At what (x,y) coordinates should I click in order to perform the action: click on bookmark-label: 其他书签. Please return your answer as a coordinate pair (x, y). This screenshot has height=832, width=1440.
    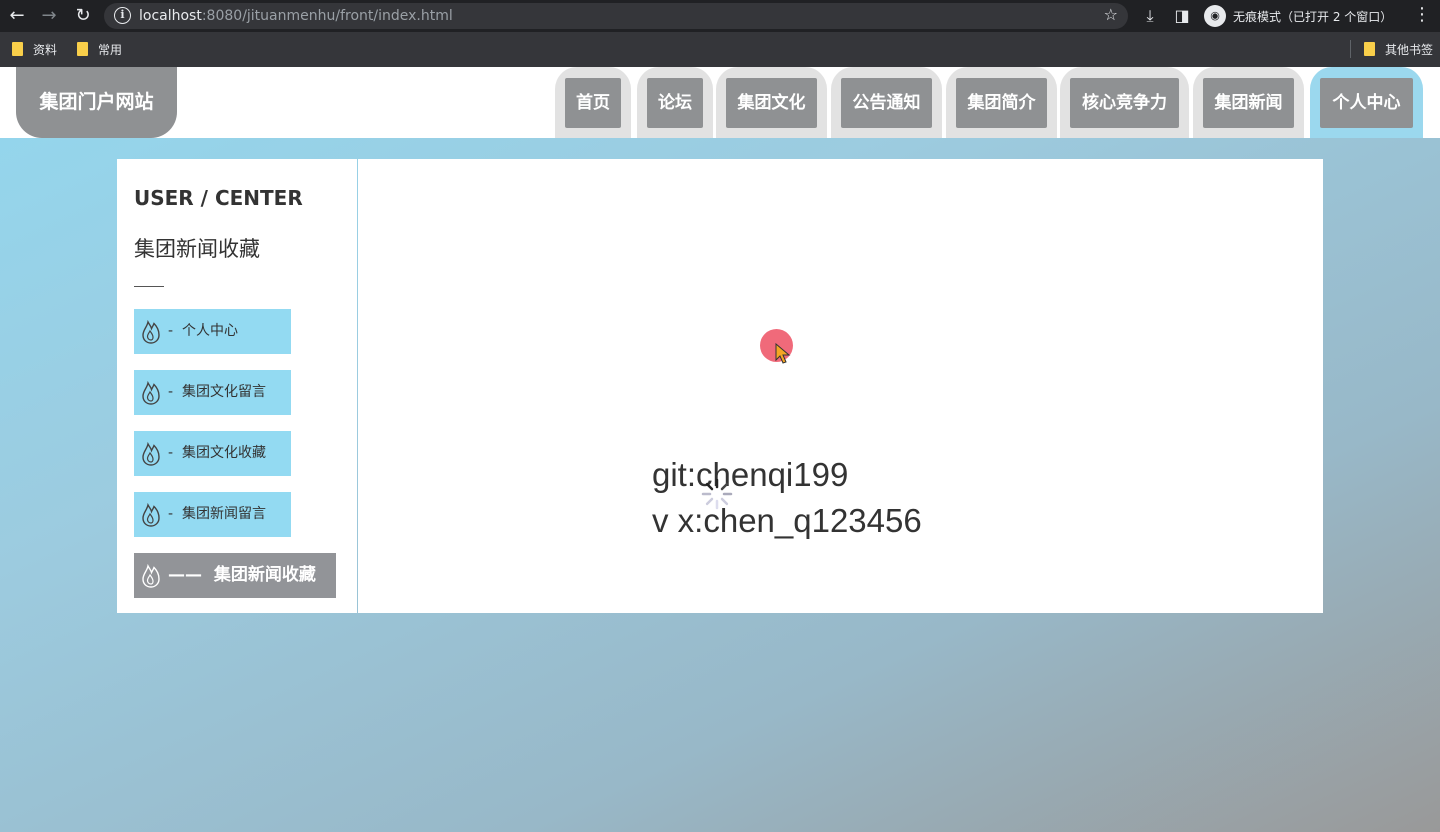
    Looking at the image, I should click on (1409, 50).